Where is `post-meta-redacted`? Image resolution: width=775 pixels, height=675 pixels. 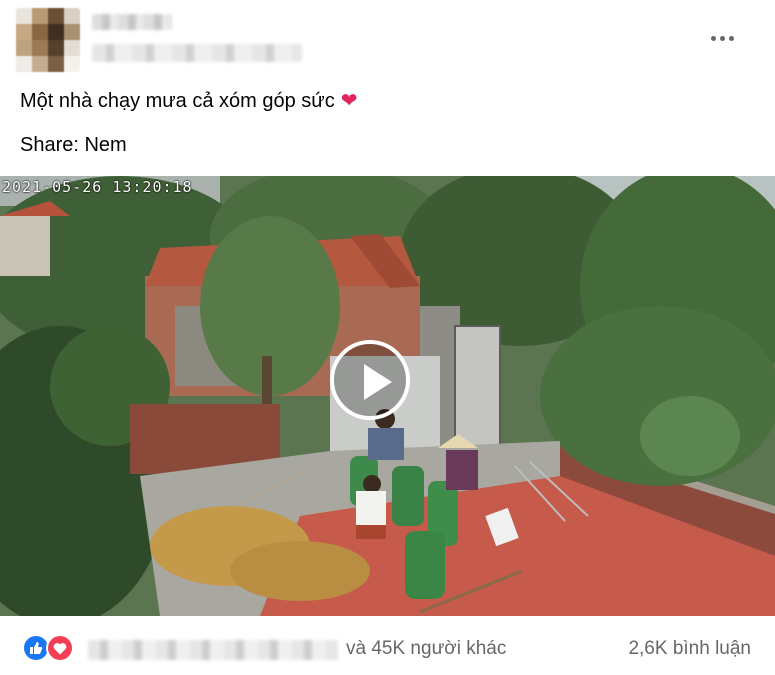
post-meta-redacted is located at coordinates (197, 53).